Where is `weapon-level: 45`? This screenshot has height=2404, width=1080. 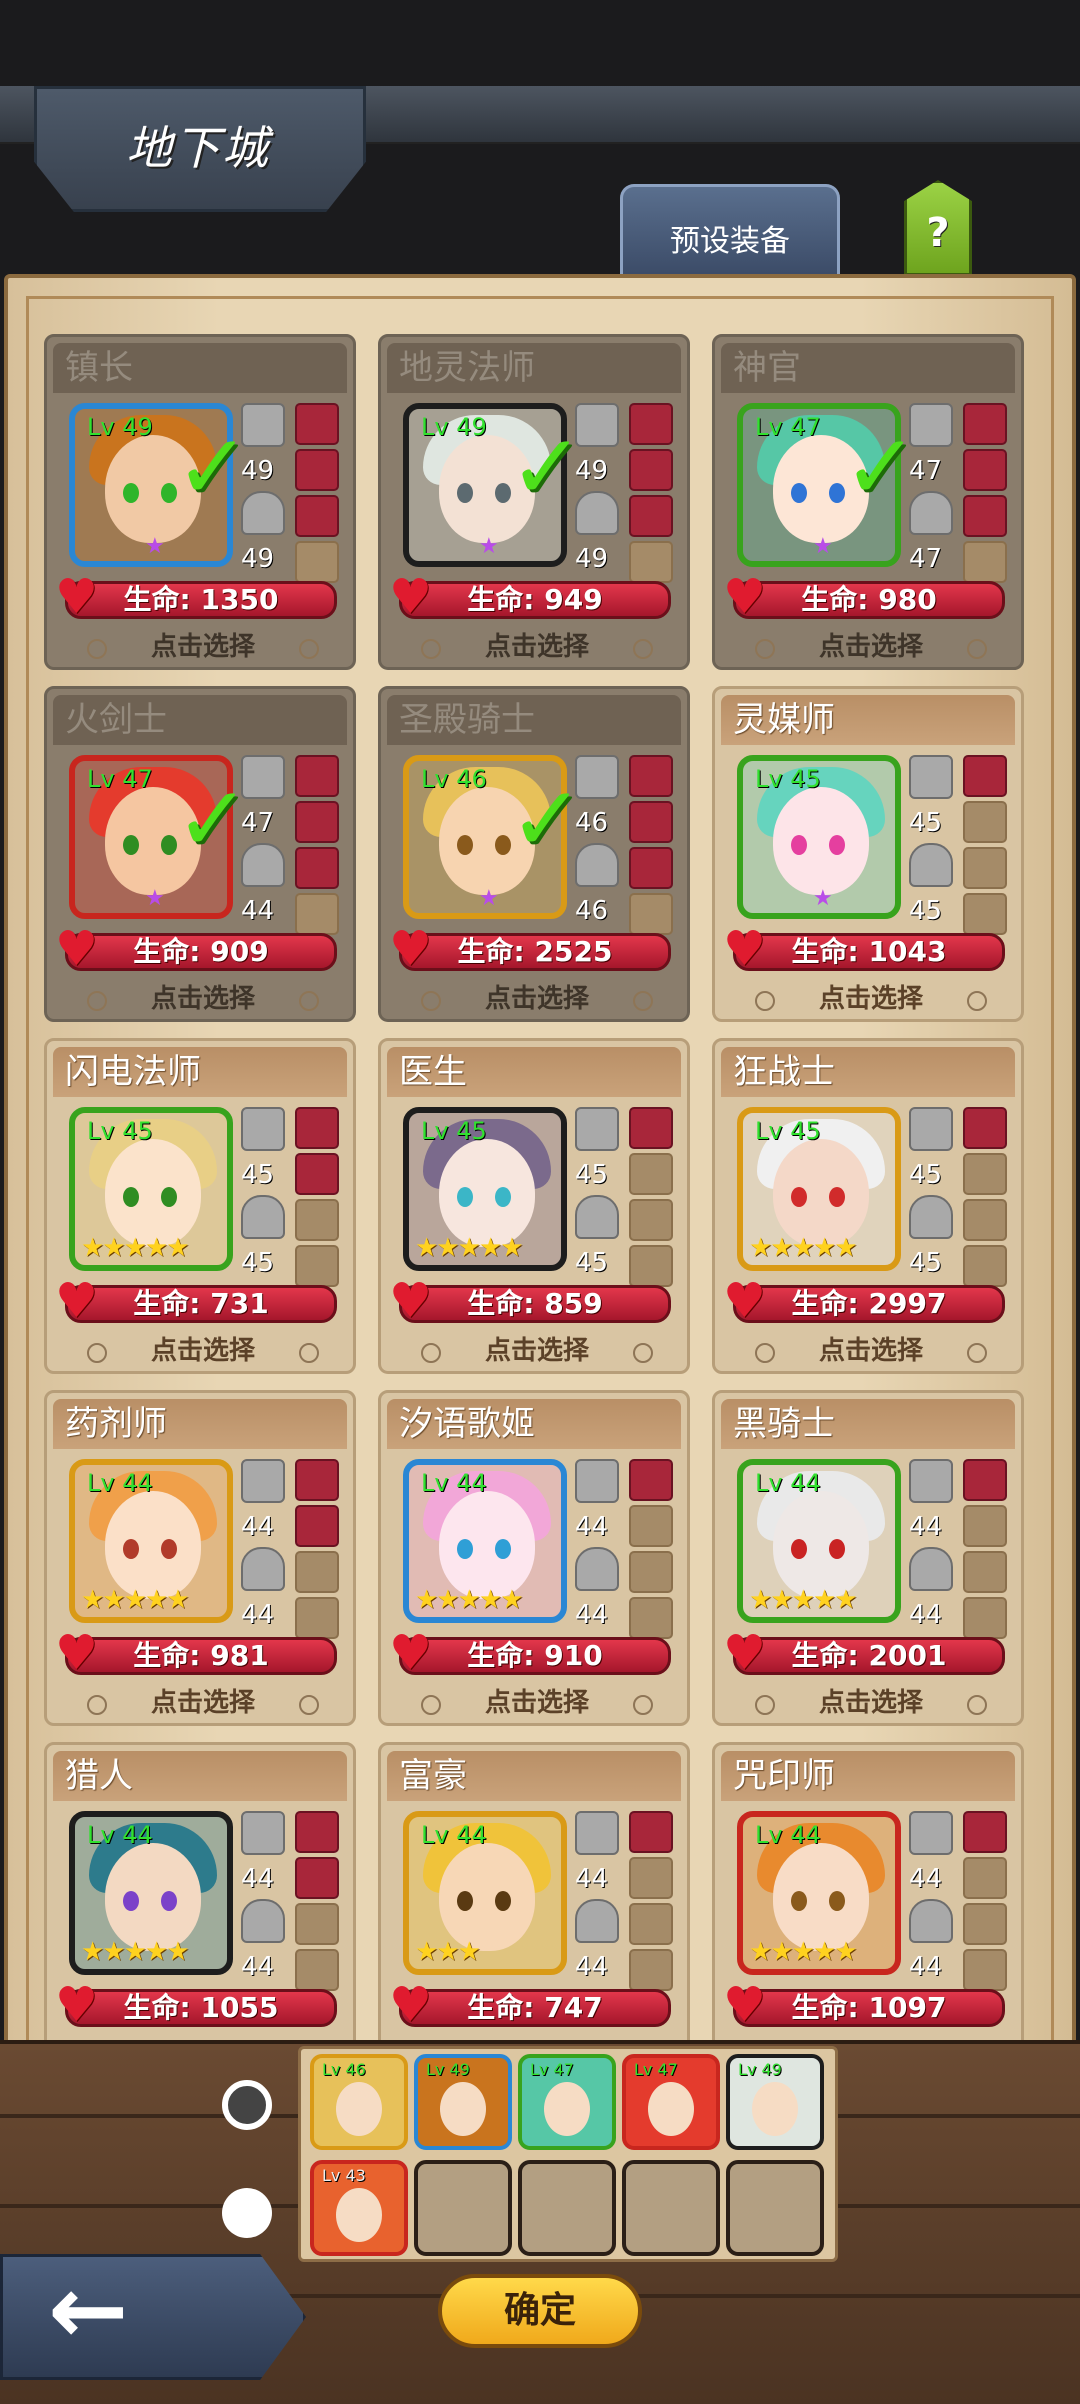 weapon-level: 45 is located at coordinates (592, 1175).